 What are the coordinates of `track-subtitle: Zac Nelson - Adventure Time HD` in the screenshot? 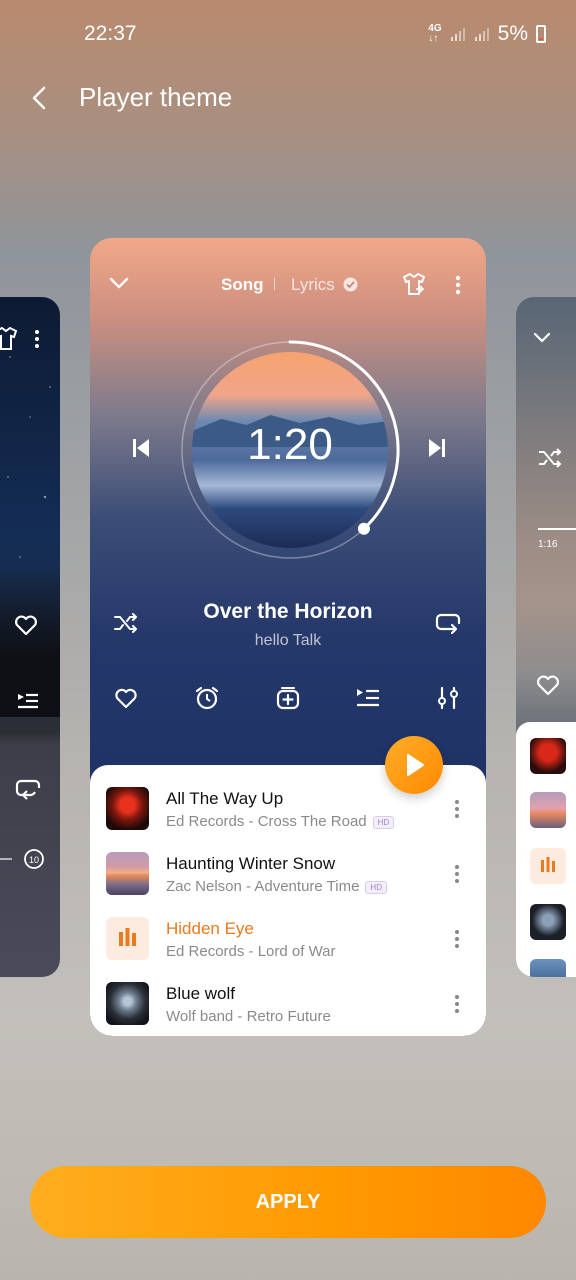 It's located at (276, 886).